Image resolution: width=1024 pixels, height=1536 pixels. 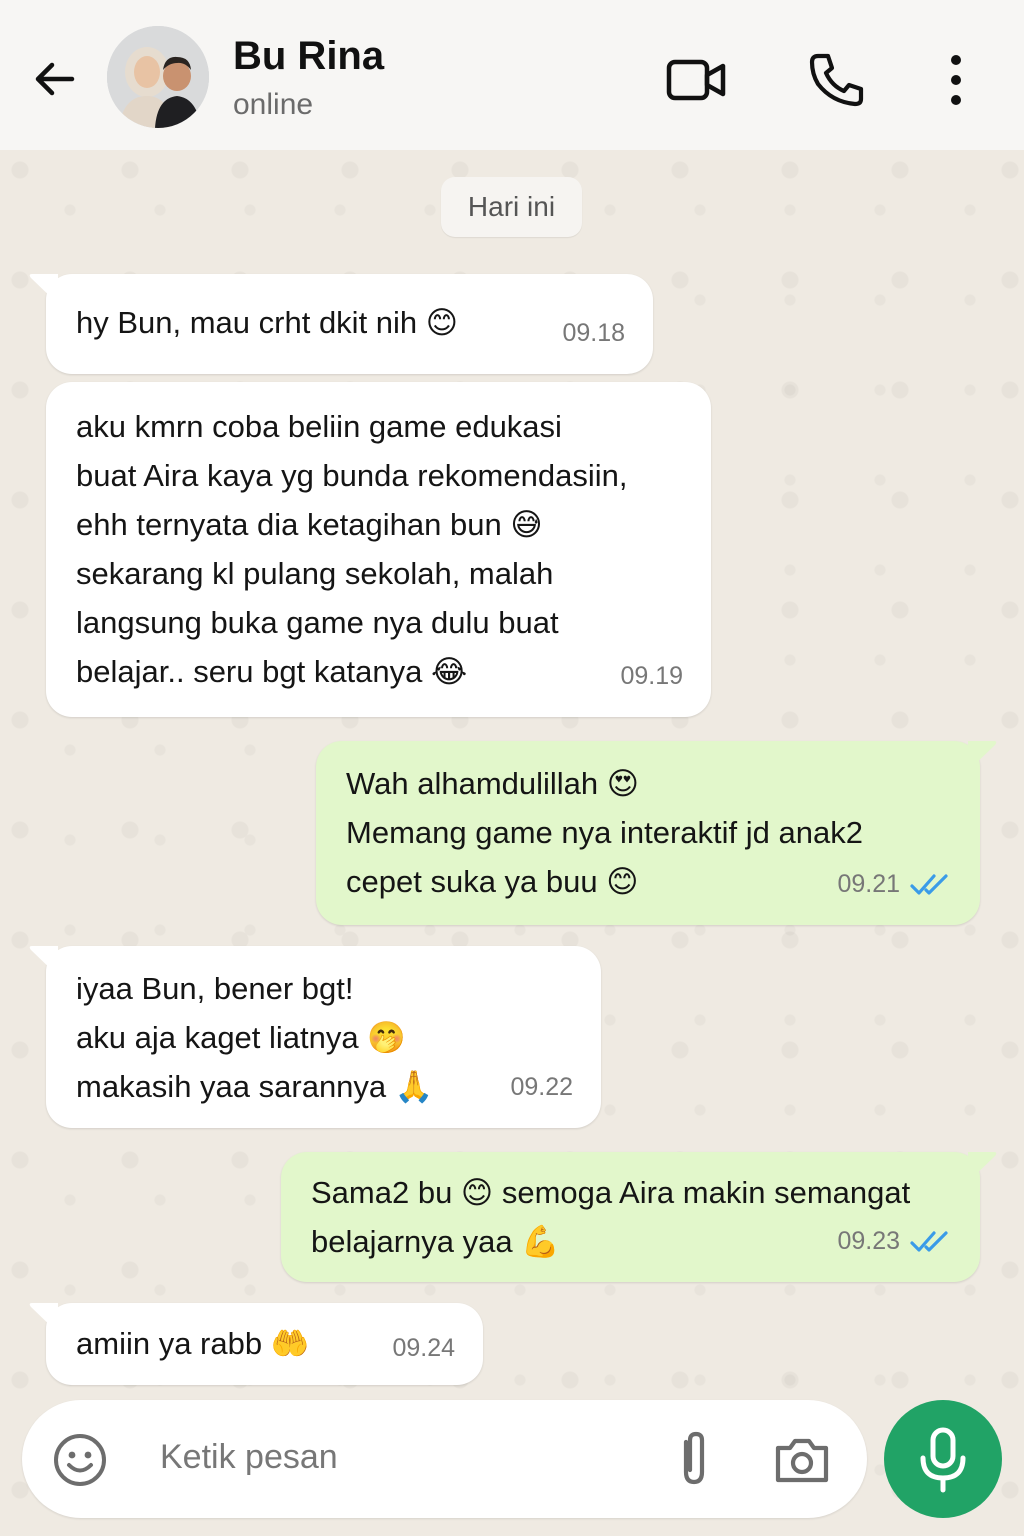 I want to click on message-text: hy Bun, mau crht dkit nih 😊, so click(x=267, y=322).